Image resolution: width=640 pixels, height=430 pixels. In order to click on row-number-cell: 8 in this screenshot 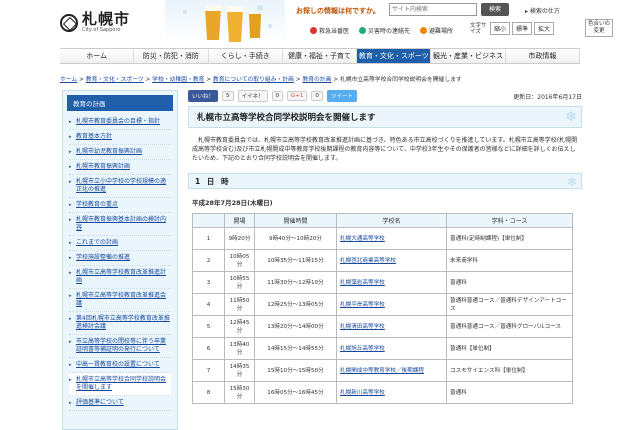, I will do `click(208, 392)`.